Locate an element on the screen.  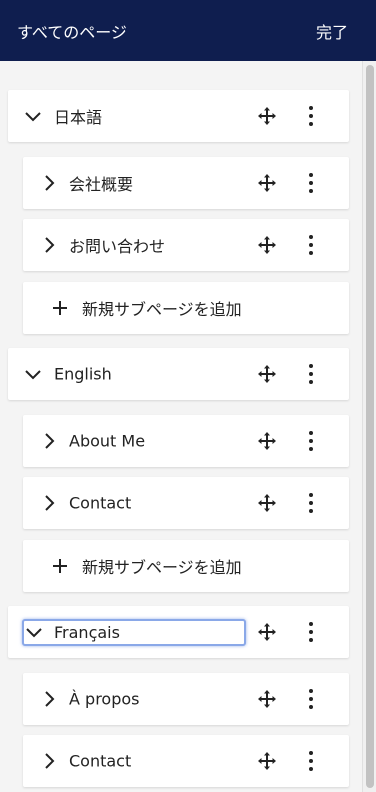
subpage-row: À propos is located at coordinates (186, 699).